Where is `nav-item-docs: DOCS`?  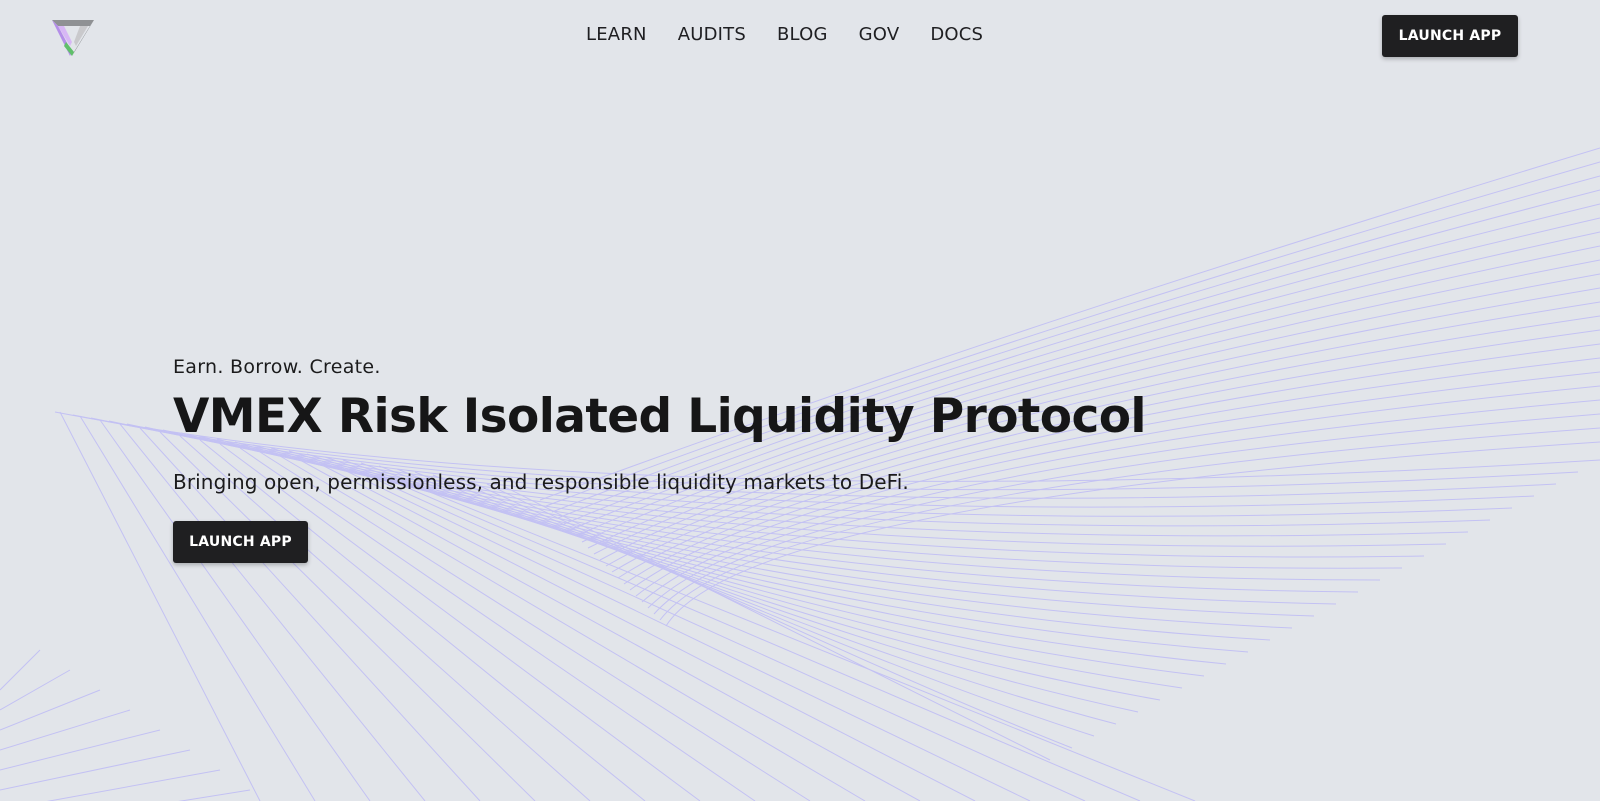
nav-item-docs: DOCS is located at coordinates (956, 35).